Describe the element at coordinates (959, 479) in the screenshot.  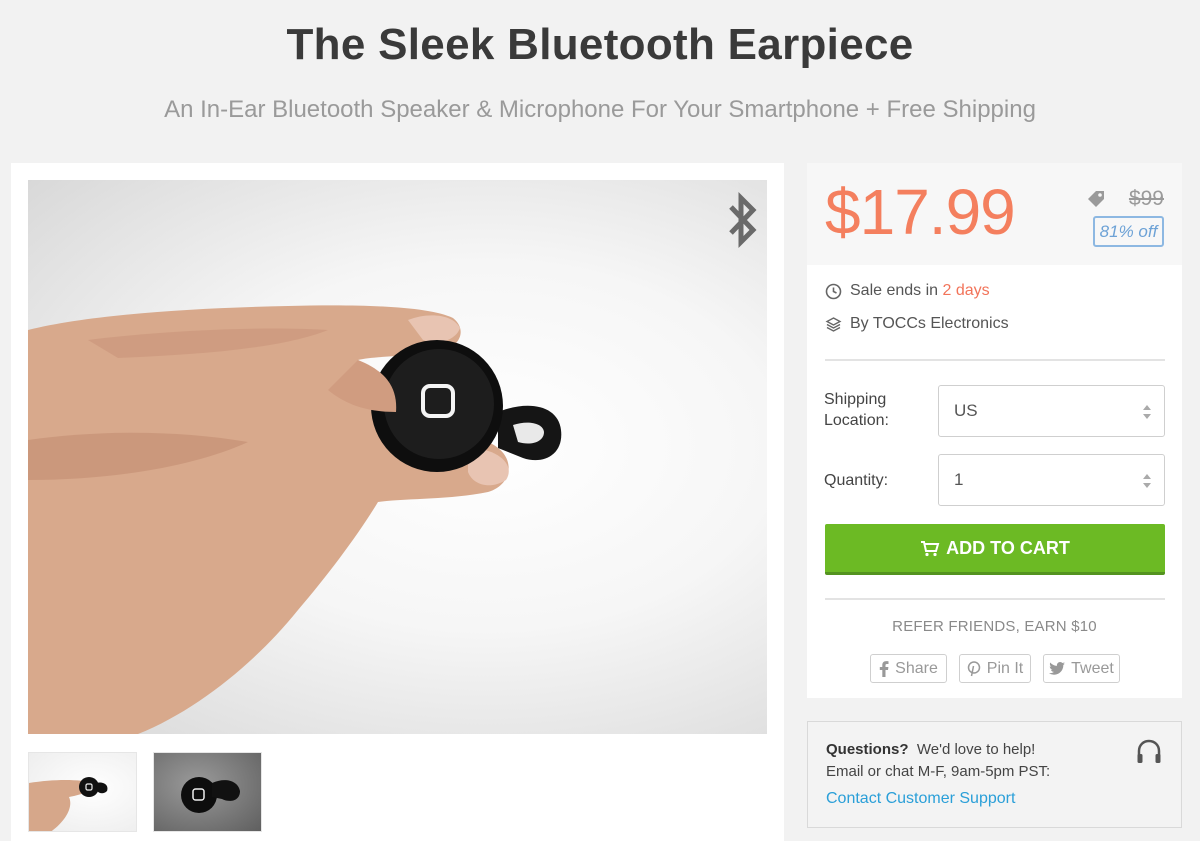
I see `quantity-value: 1` at that location.